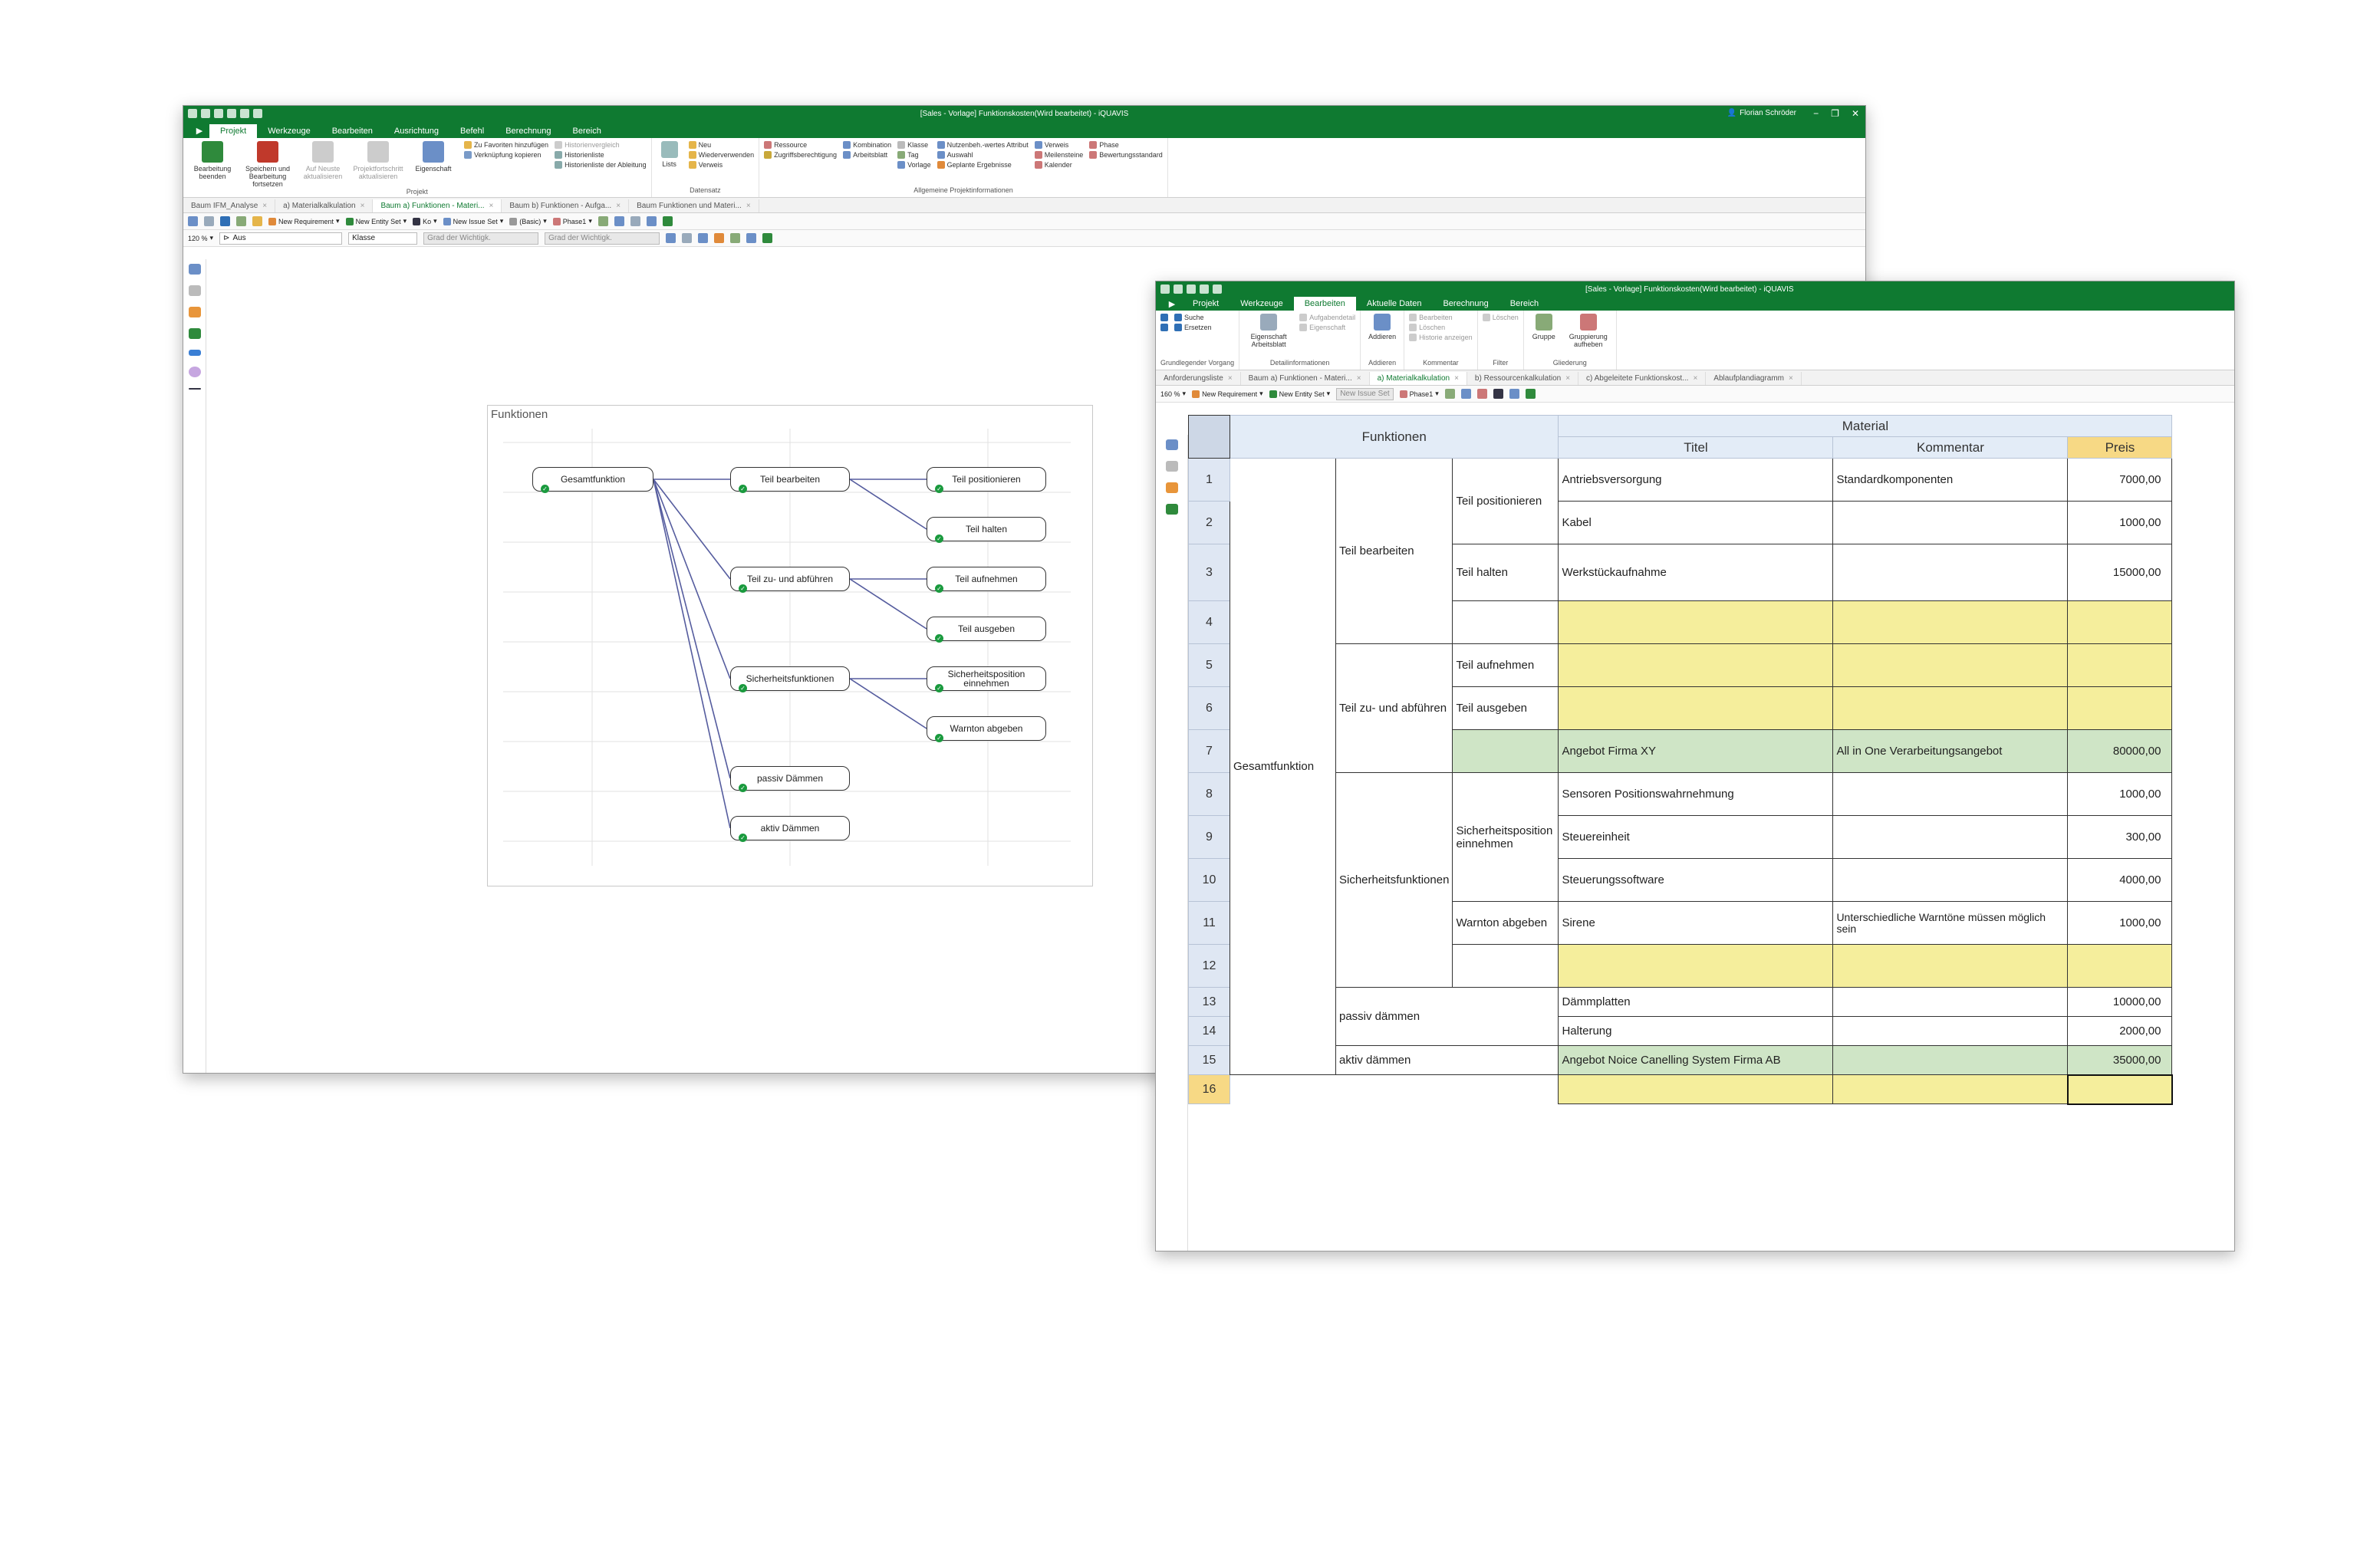  Describe the element at coordinates (1227, 394) in the screenshot. I see `new-requirement-button: New Requirement ▾` at that location.